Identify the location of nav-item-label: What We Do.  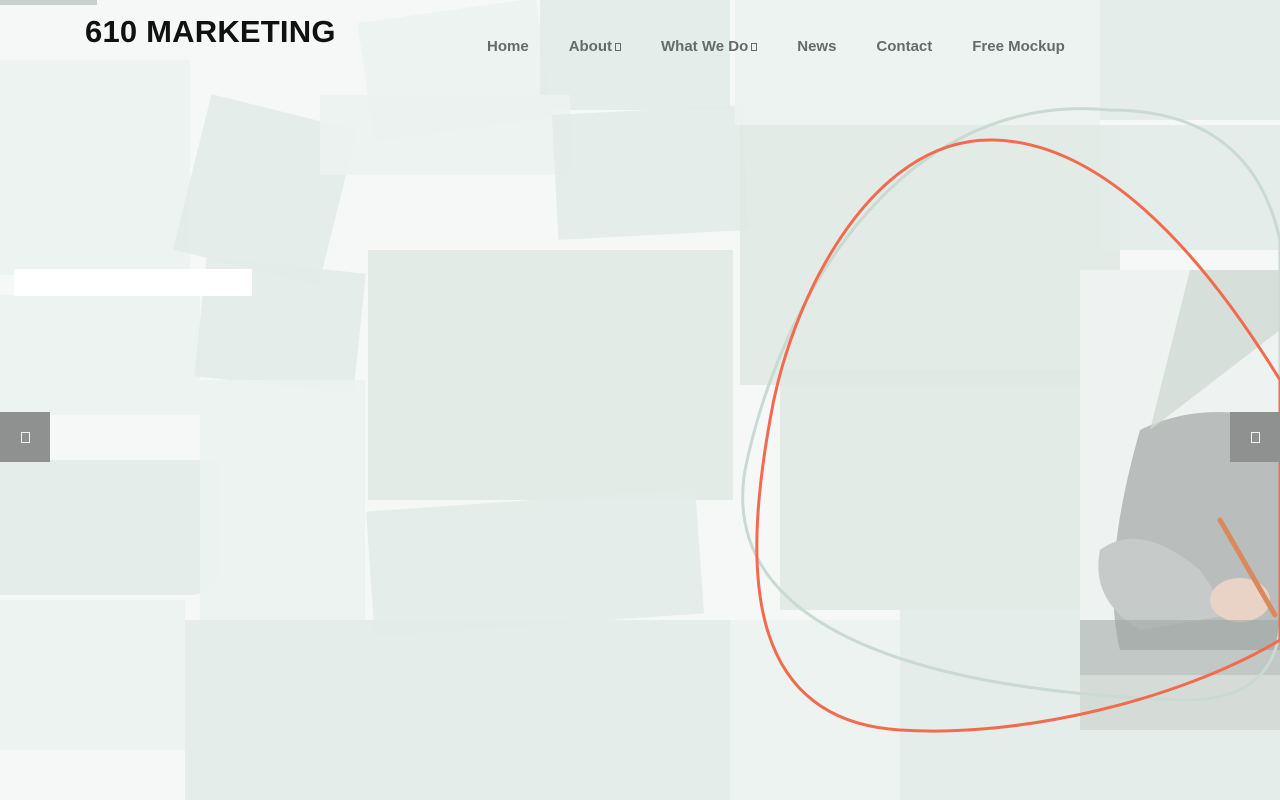
(705, 46).